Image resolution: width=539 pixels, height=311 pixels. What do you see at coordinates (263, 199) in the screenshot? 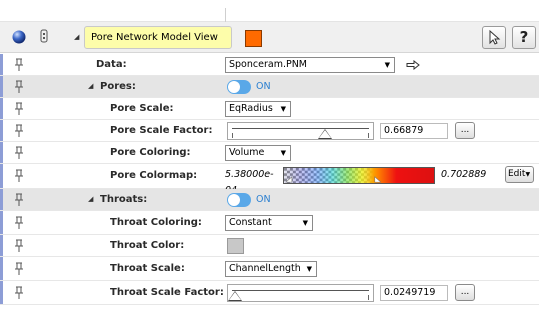
I see `throats-toggle-state: ON` at bounding box center [263, 199].